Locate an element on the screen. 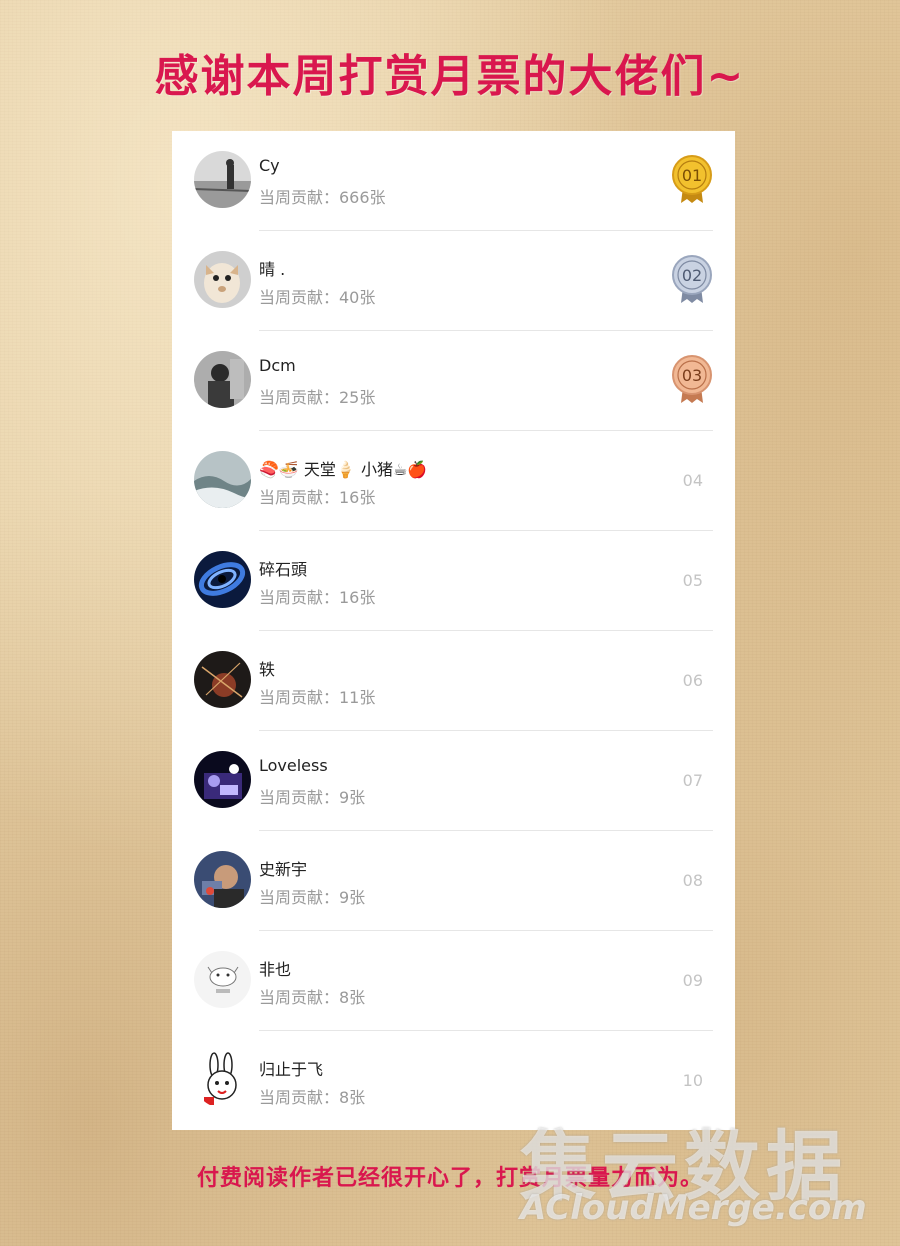 The width and height of the screenshot is (900, 1246). user-name: 归止于飞 is located at coordinates (291, 1069).